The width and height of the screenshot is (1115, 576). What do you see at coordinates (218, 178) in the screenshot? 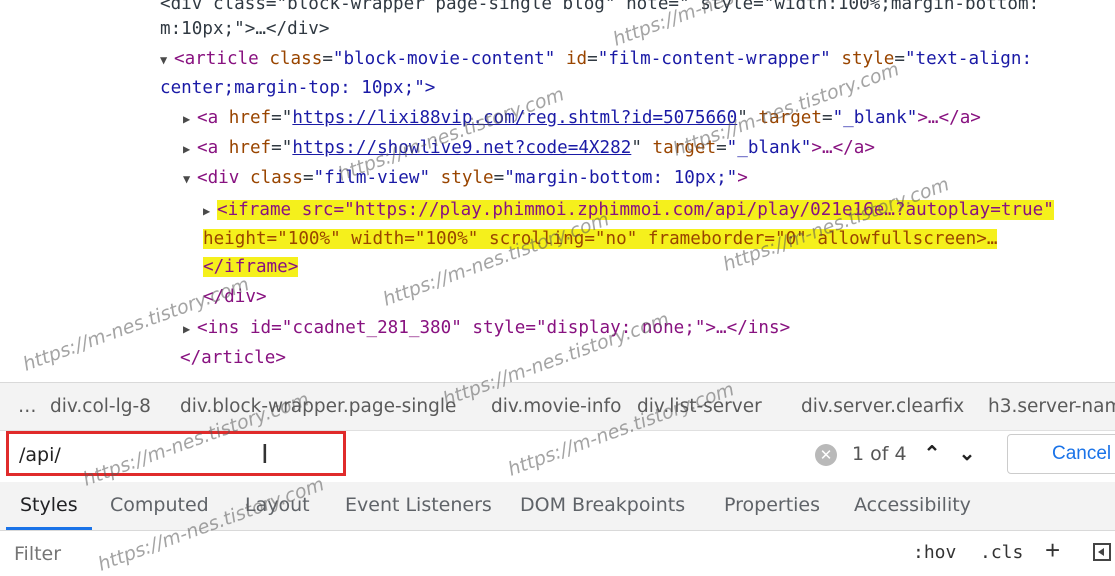
I see `tag-name: <div` at bounding box center [218, 178].